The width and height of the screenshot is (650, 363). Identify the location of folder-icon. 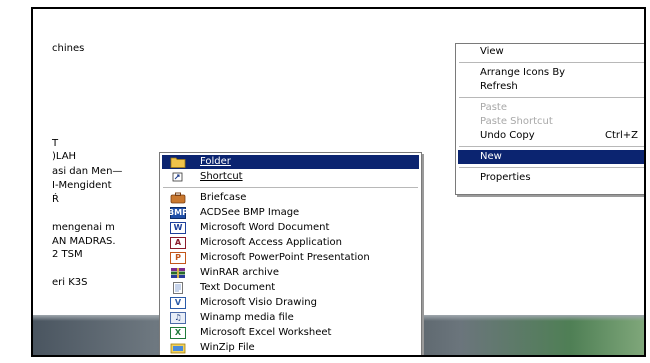
(178, 162).